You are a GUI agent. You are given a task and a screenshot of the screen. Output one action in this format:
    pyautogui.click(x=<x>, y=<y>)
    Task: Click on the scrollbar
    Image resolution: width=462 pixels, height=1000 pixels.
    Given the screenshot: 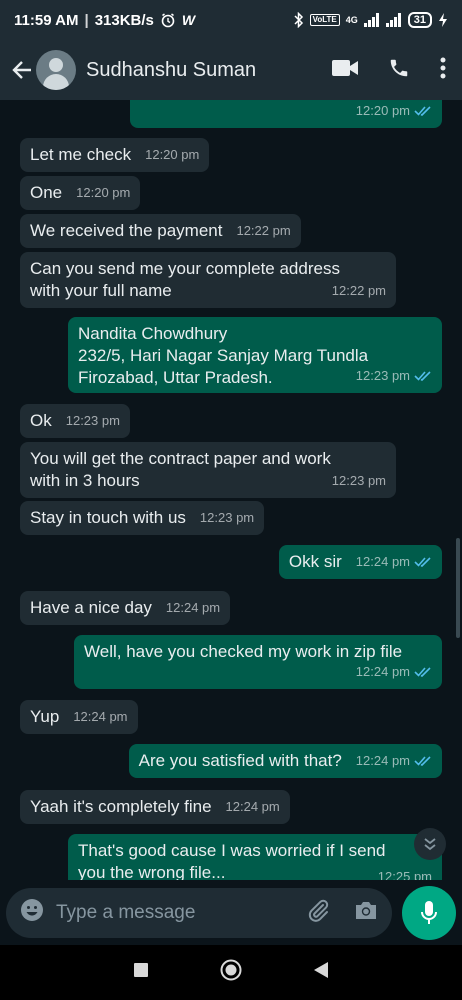 What is the action you would take?
    pyautogui.click(x=458, y=588)
    